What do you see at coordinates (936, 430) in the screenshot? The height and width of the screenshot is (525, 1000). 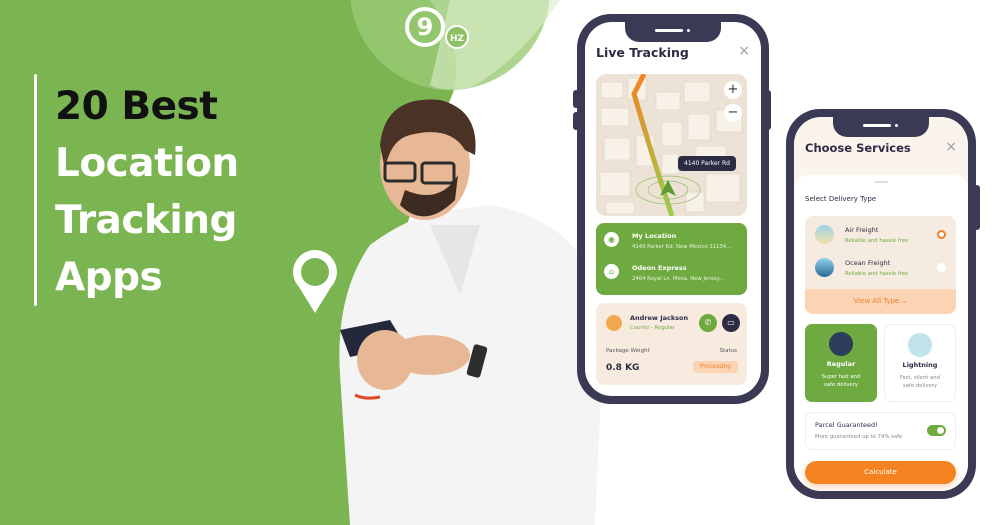 I see `parcel-guarantee-toggle` at bounding box center [936, 430].